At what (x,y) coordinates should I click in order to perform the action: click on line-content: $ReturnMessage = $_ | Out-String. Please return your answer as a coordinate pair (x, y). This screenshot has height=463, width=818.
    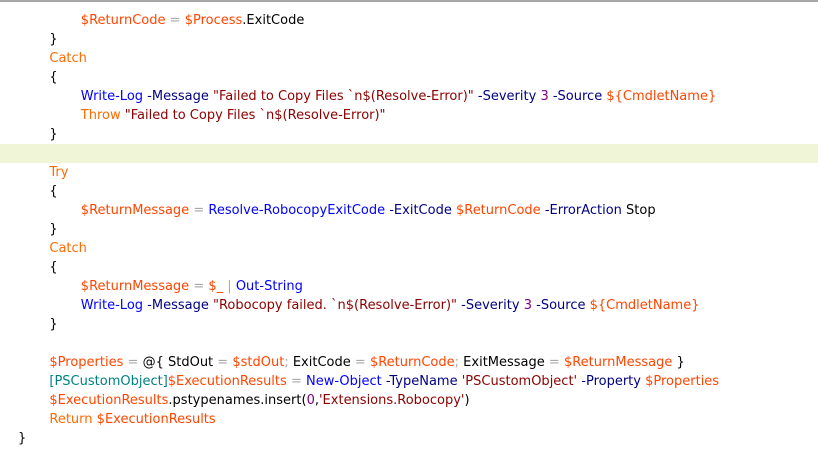
    Looking at the image, I should click on (192, 286).